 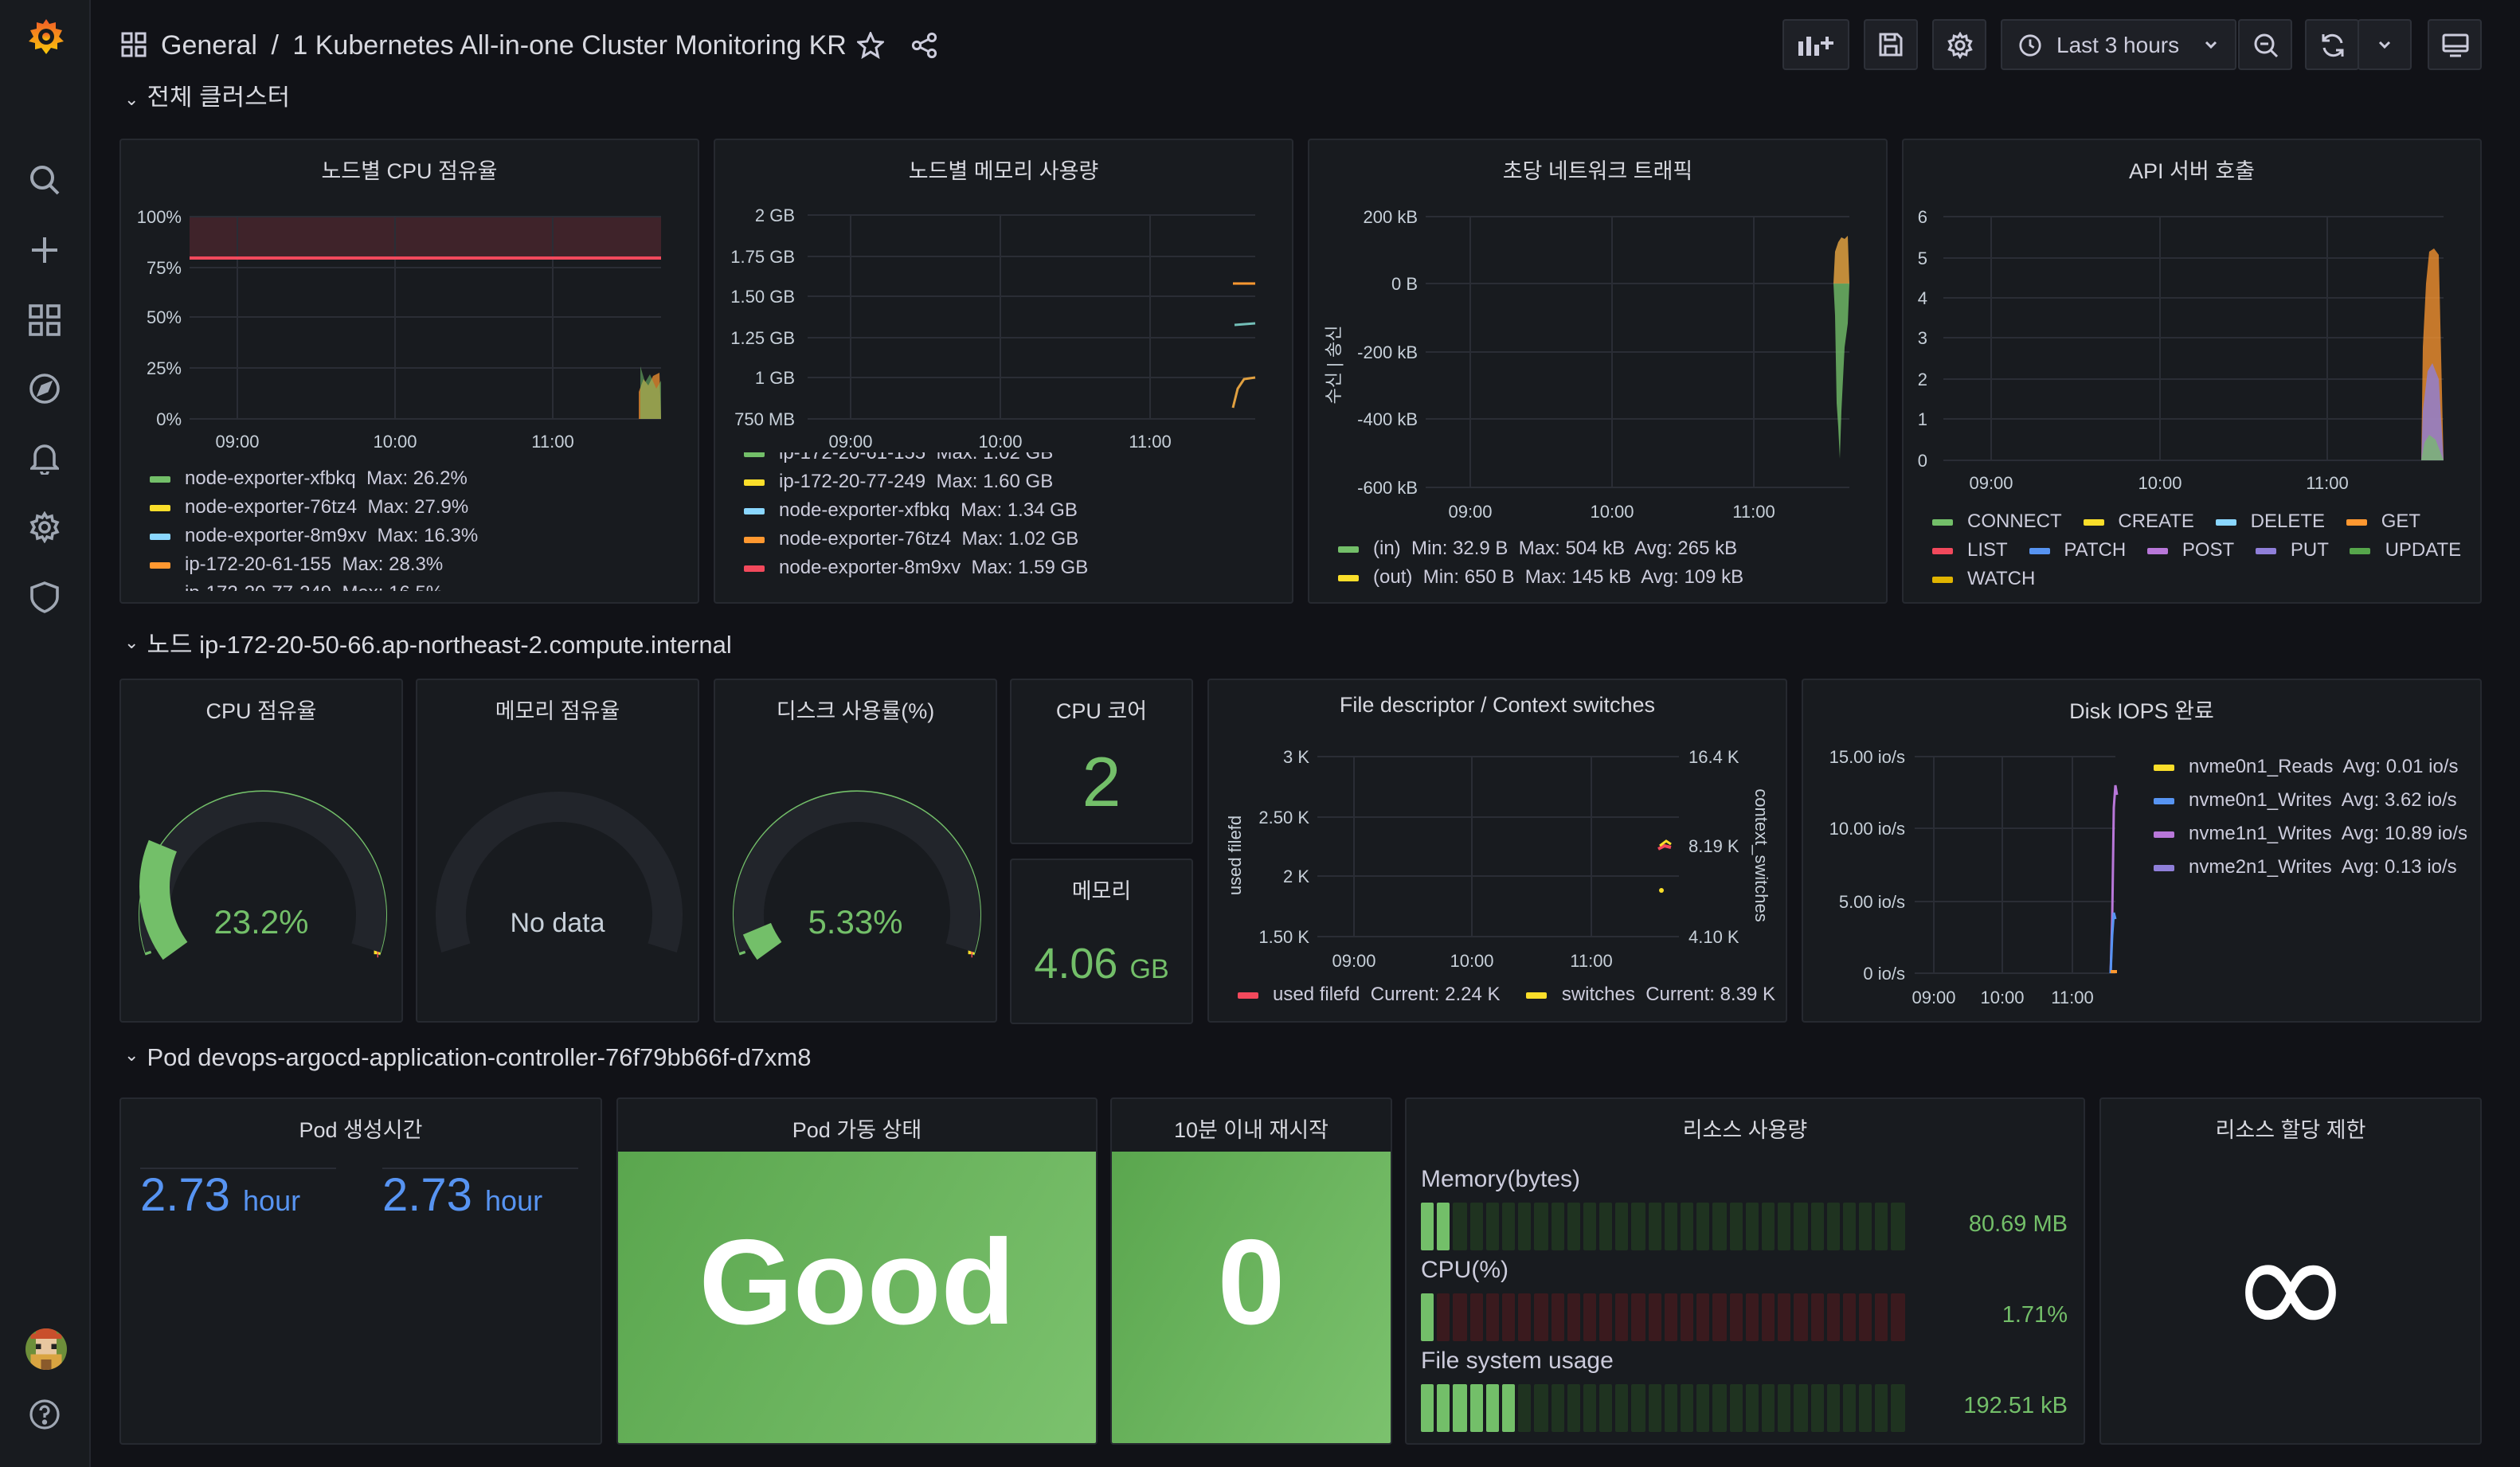 What do you see at coordinates (2455, 44) in the screenshot?
I see `tv-mode-button` at bounding box center [2455, 44].